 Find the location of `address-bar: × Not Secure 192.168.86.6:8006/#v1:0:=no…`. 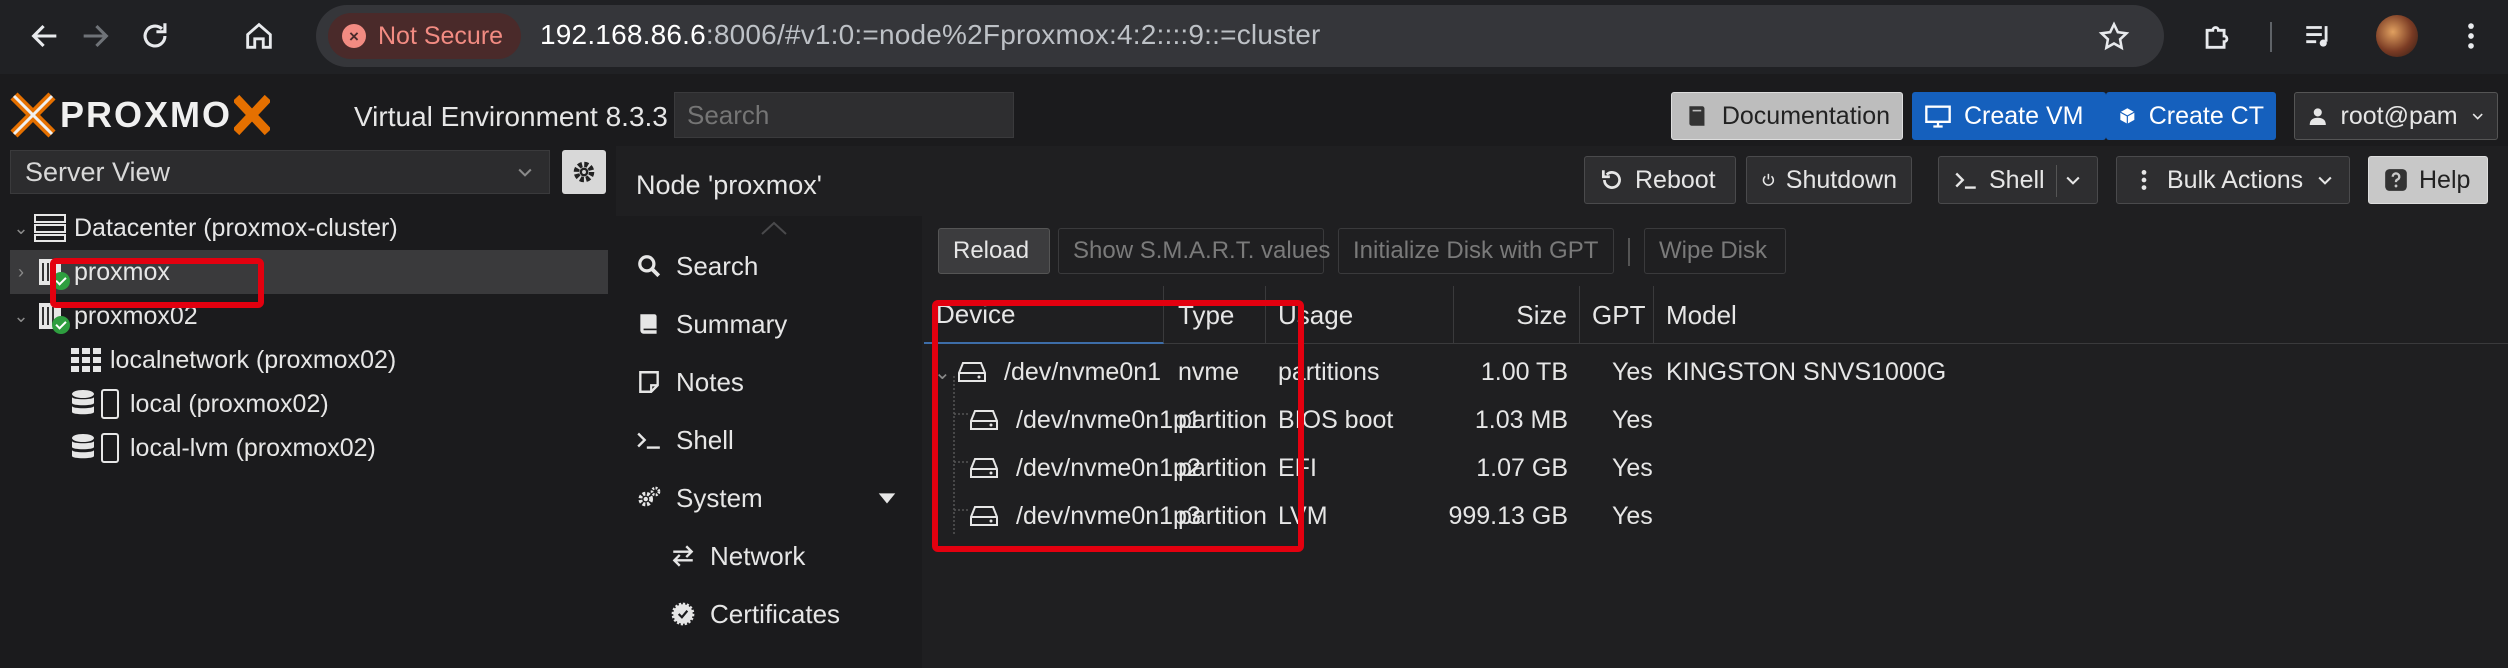

address-bar: × Not Secure 192.168.86.6:8006/#v1:0:=no… is located at coordinates (1240, 36).